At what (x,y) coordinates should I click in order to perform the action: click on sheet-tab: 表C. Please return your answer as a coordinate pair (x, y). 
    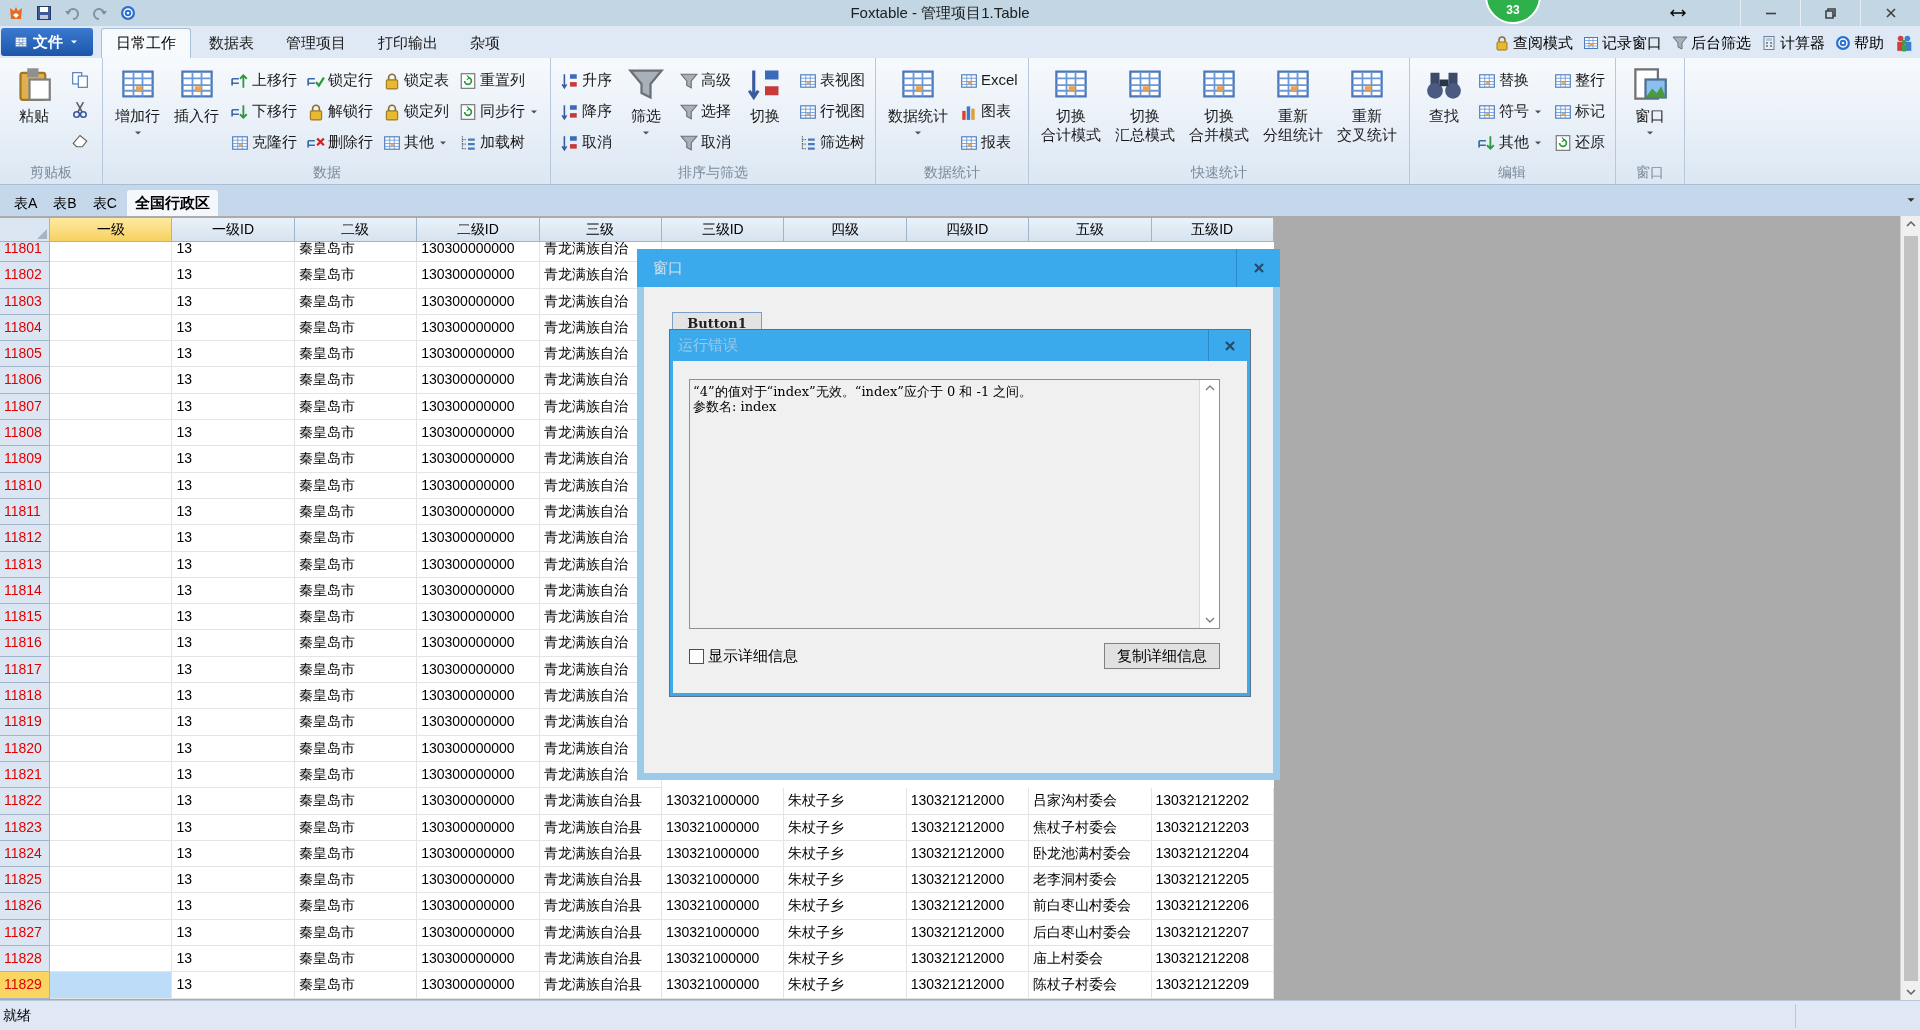
    Looking at the image, I should click on (104, 203).